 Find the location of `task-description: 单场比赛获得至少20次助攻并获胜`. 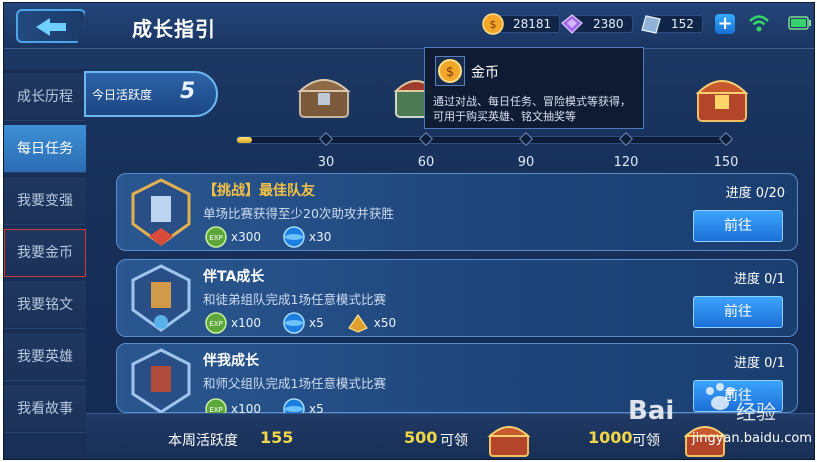

task-description: 单场比赛获得至少20次助攻并获胜 is located at coordinates (298, 213).